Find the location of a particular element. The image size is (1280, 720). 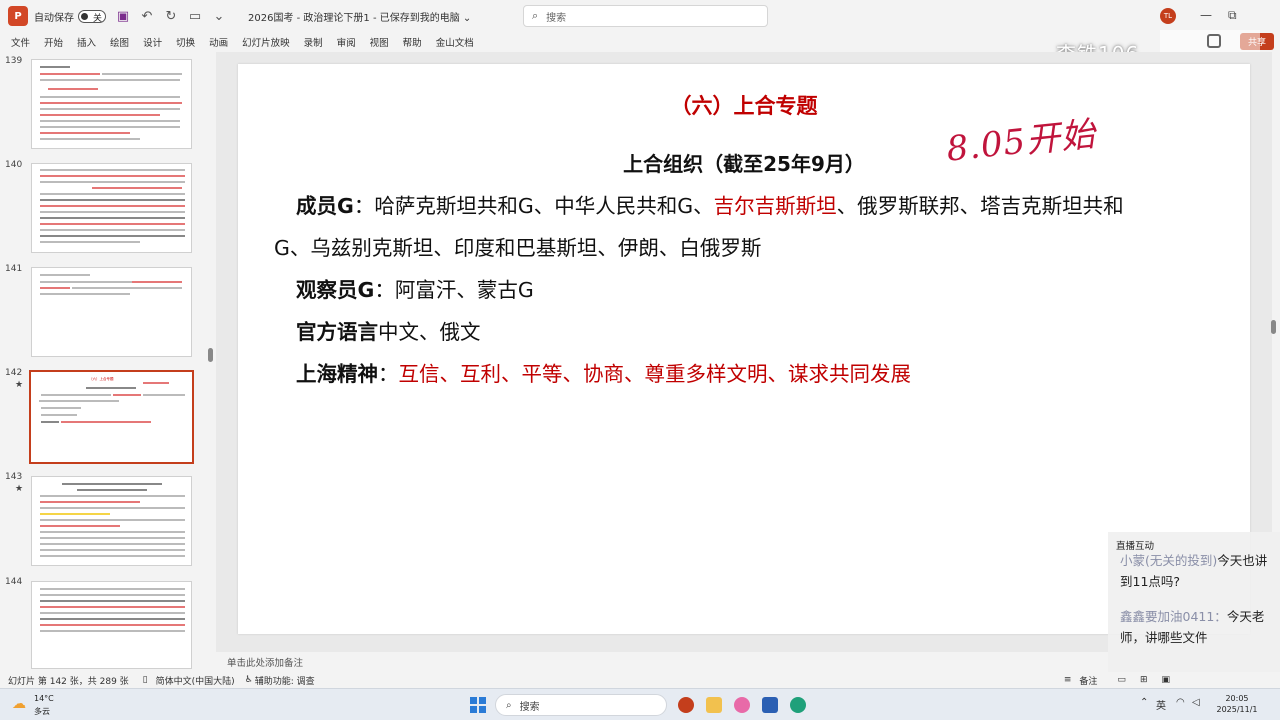

volume-icon: ◁ is located at coordinates (1196, 702).